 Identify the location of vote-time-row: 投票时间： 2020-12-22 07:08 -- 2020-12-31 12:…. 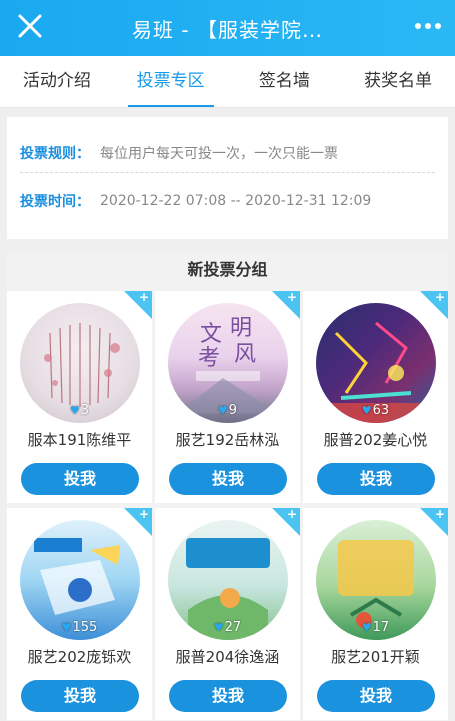
(227, 201).